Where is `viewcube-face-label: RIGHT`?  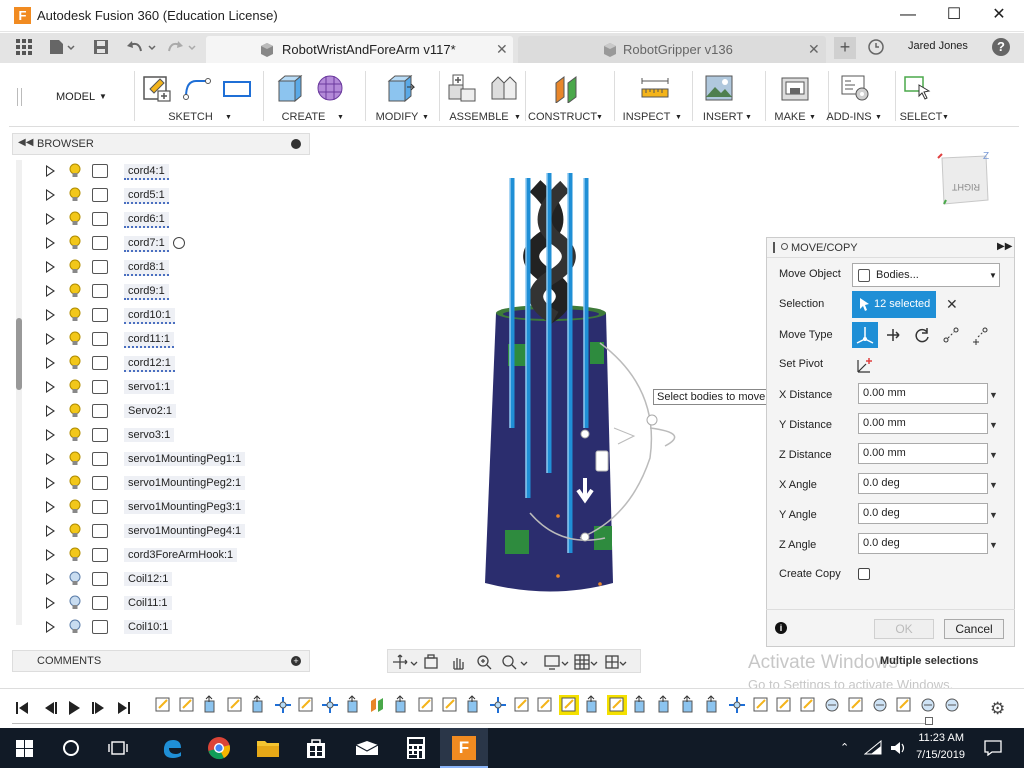
viewcube-face-label: RIGHT is located at coordinates (966, 187).